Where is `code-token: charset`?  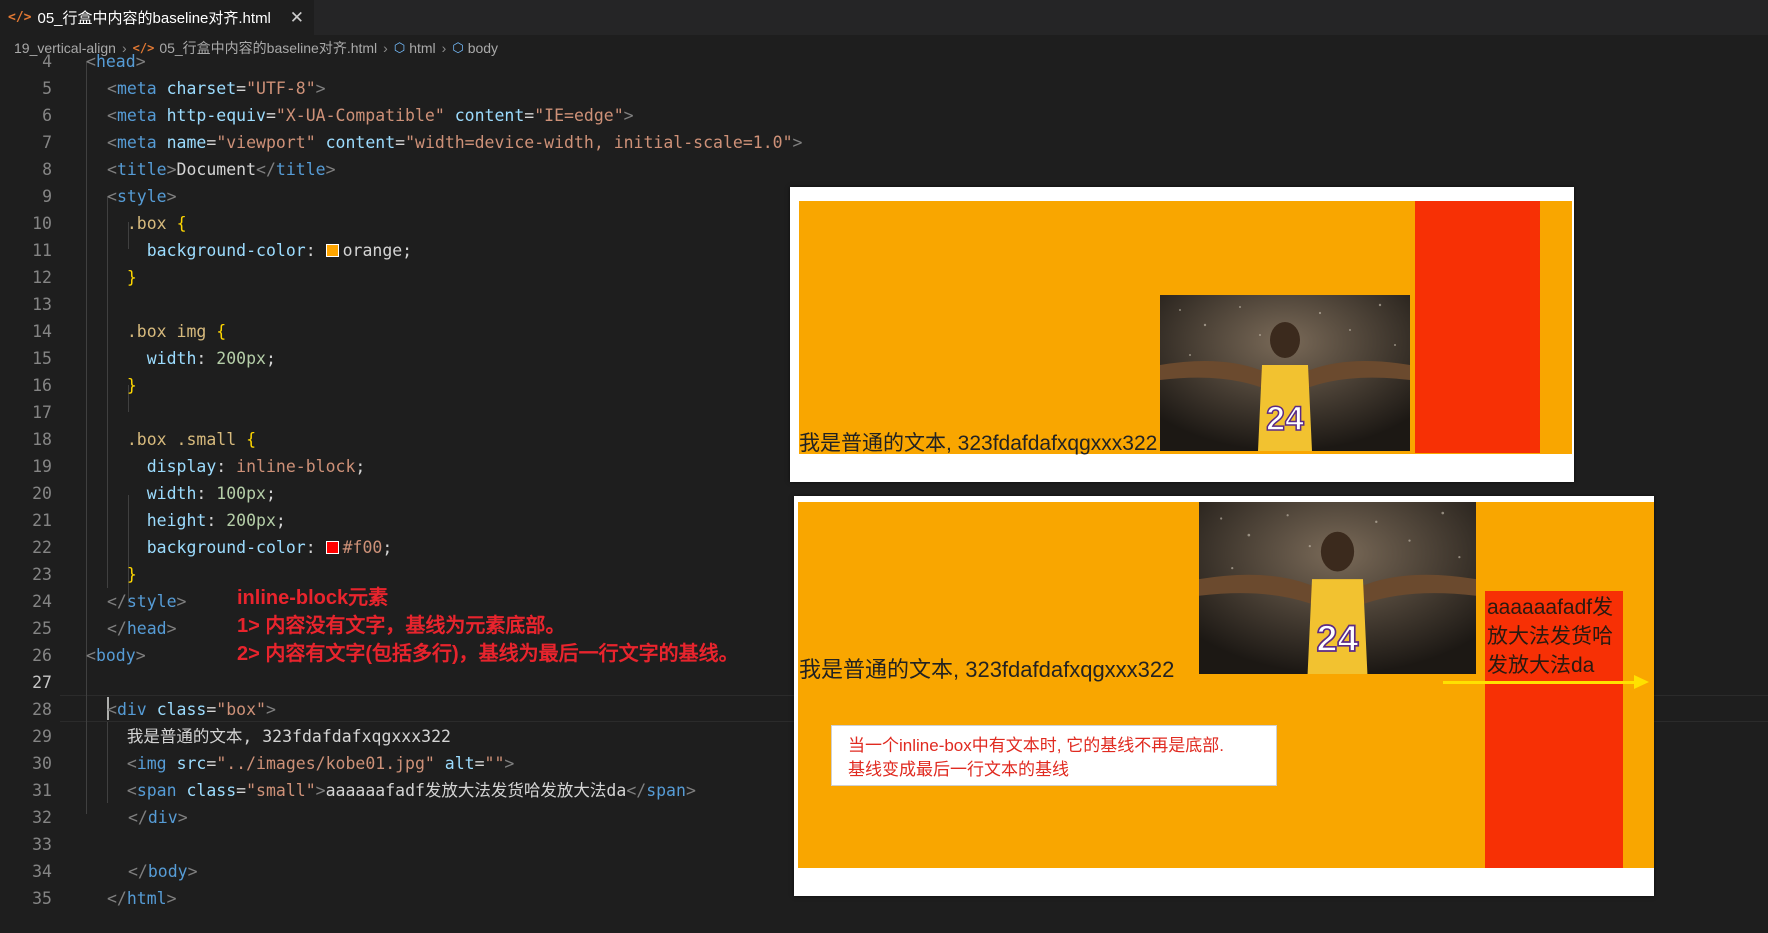
code-token: charset is located at coordinates (201, 88).